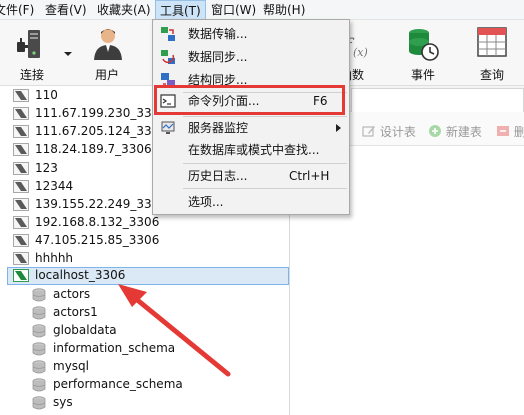  I want to click on database-item: globaldata, so click(130, 330).